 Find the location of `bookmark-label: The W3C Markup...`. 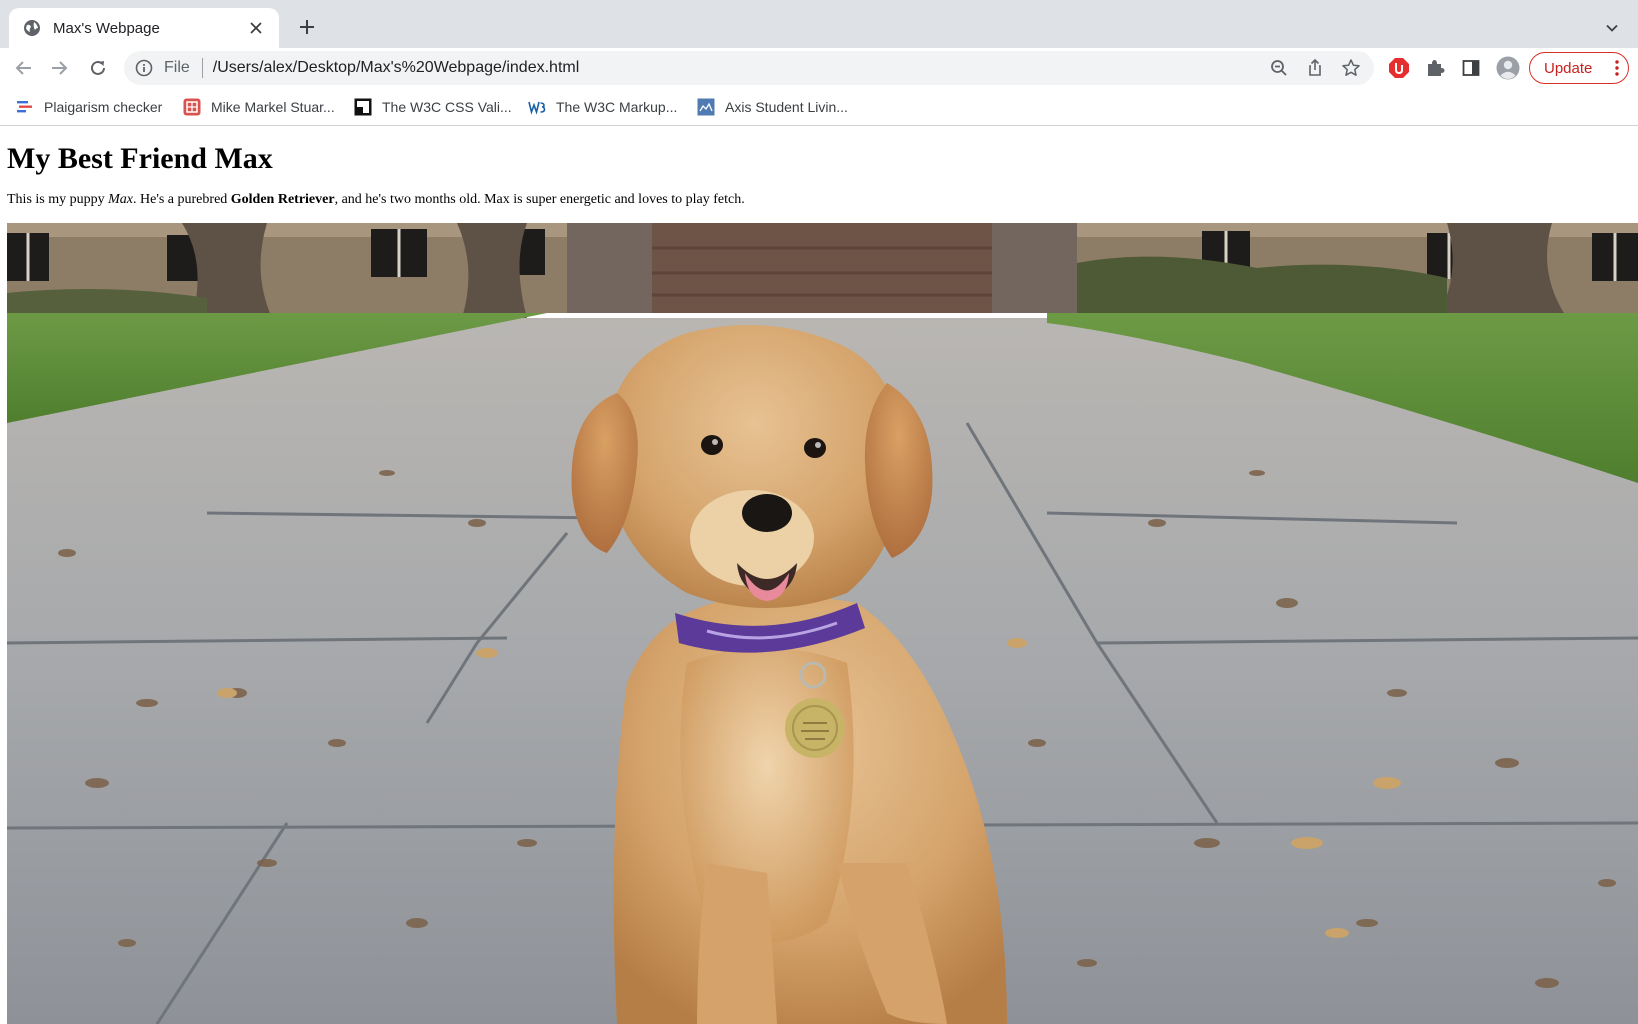

bookmark-label: The W3C Markup... is located at coordinates (617, 107).